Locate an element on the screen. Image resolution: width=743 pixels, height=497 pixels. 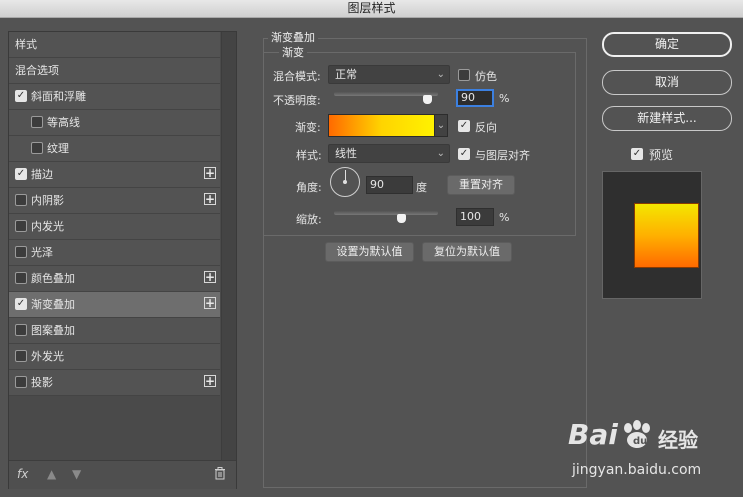
arrow-down-icon: ▼ is located at coordinates (76, 474).